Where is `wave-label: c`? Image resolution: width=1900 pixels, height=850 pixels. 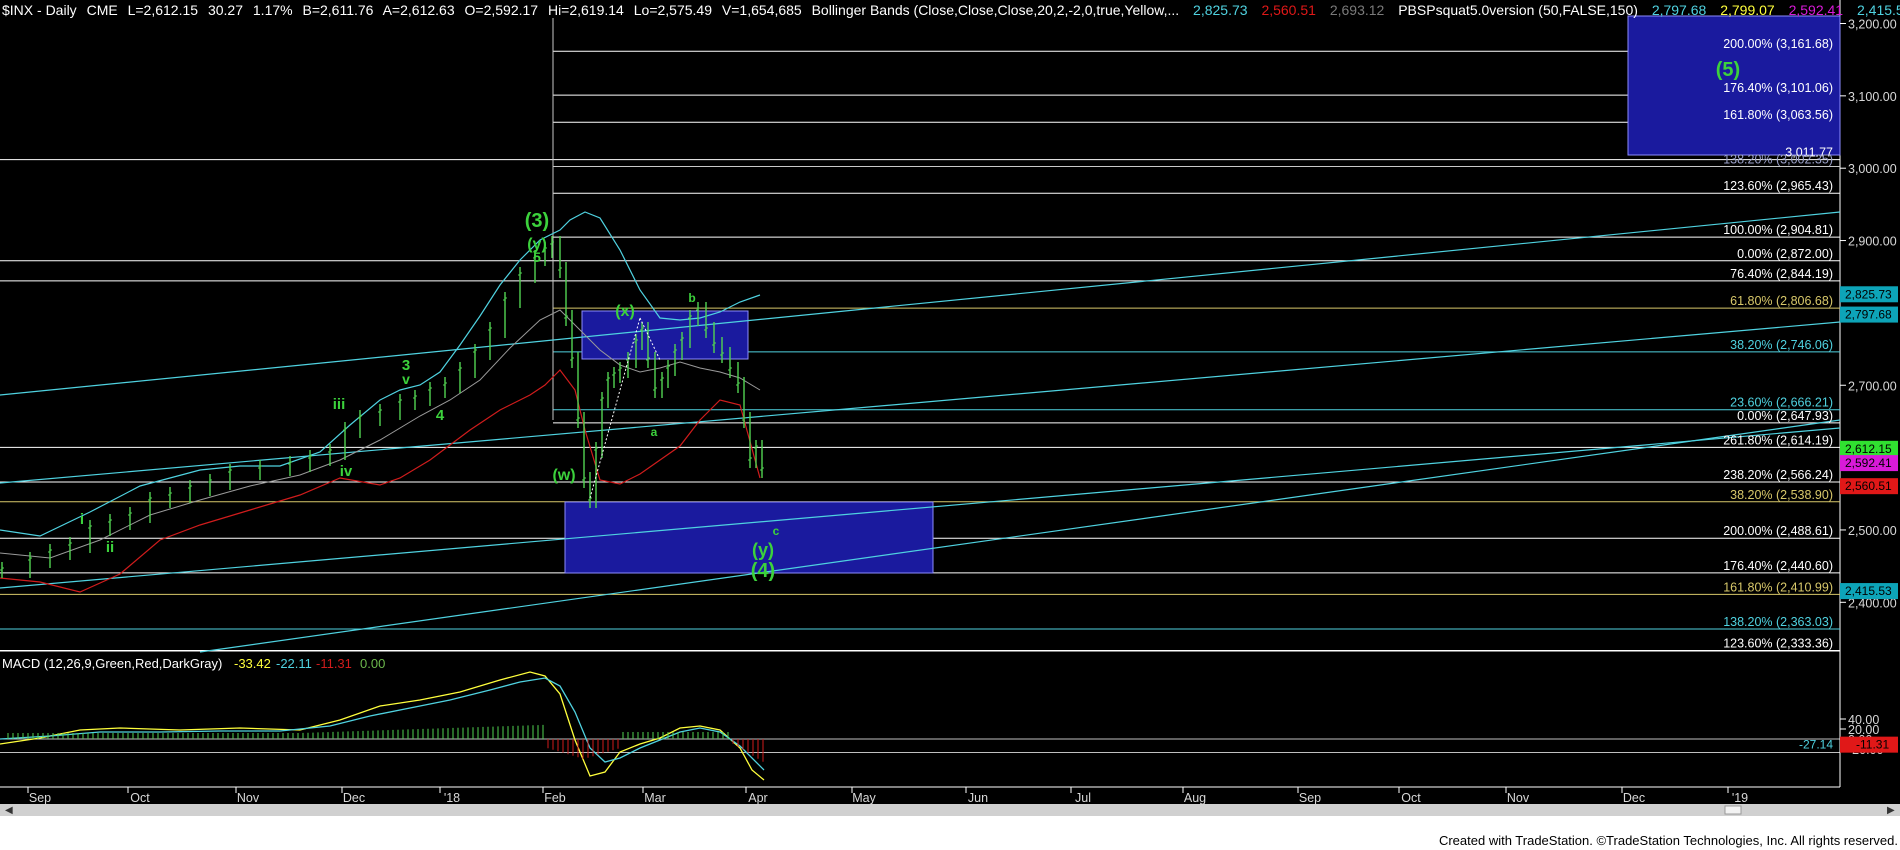
wave-label: c is located at coordinates (776, 531).